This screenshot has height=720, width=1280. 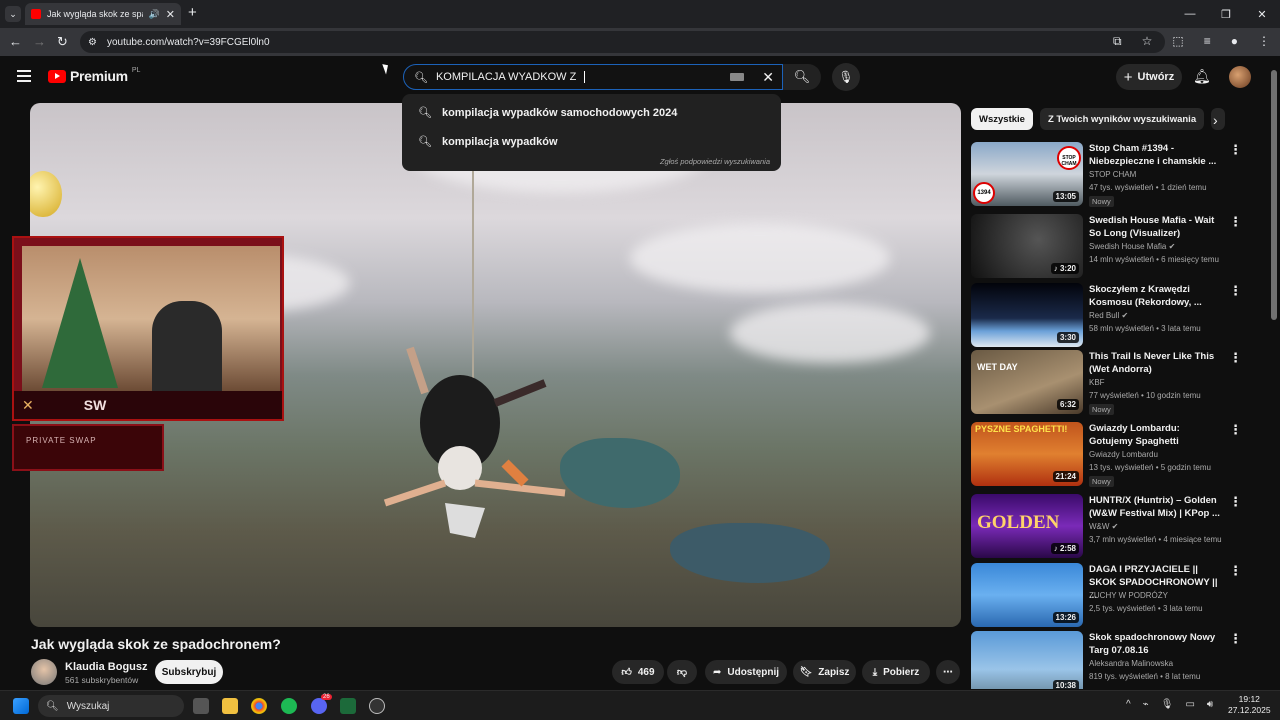 What do you see at coordinates (1122, 119) in the screenshot?
I see `chip-from-search: Z Twoich wyników wyszukiwania` at bounding box center [1122, 119].